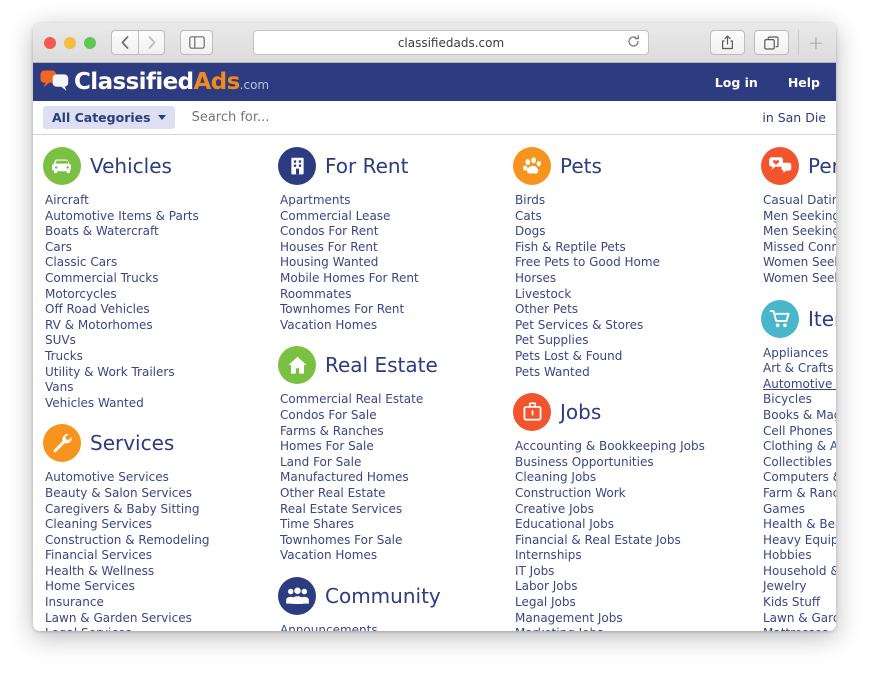  What do you see at coordinates (798, 368) in the screenshot?
I see `subcategory-link: Art & Crafts` at bounding box center [798, 368].